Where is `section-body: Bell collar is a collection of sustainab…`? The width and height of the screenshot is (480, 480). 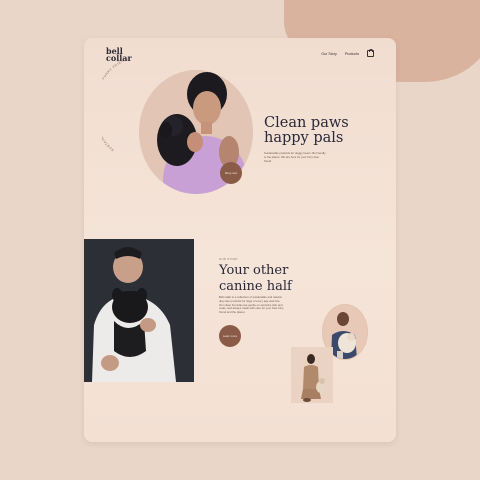
section-body: Bell collar is a collection of sustainab… is located at coordinates (251, 305).